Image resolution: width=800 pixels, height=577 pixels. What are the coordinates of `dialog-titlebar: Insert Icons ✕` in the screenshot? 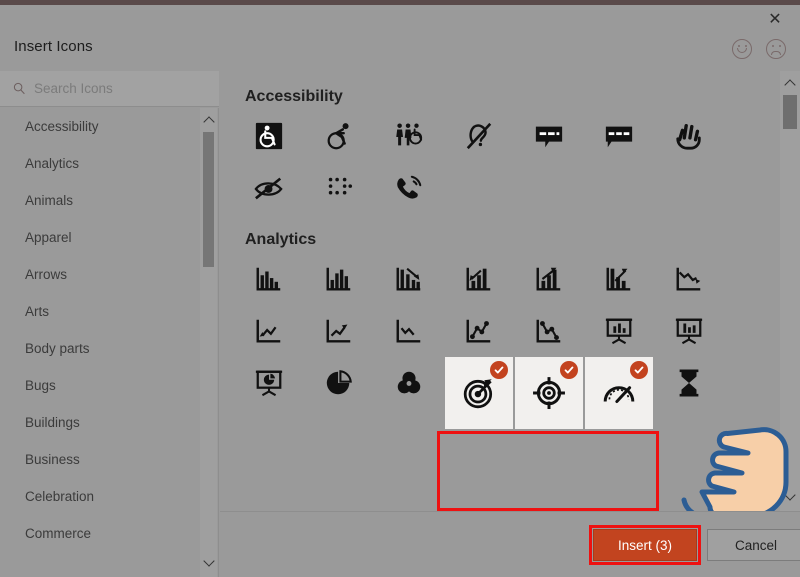 It's located at (400, 38).